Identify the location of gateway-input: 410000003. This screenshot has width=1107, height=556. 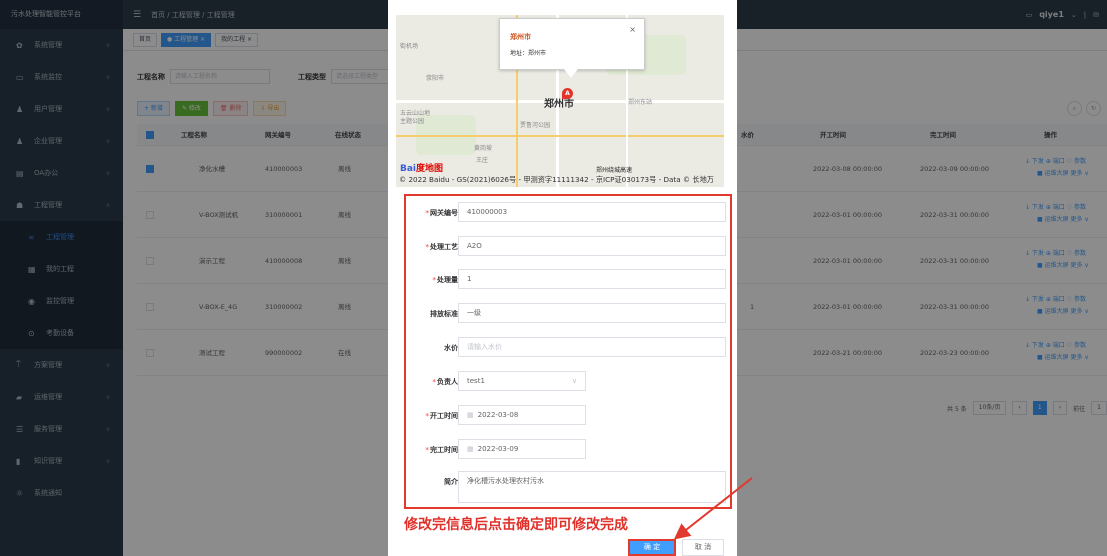
(592, 212).